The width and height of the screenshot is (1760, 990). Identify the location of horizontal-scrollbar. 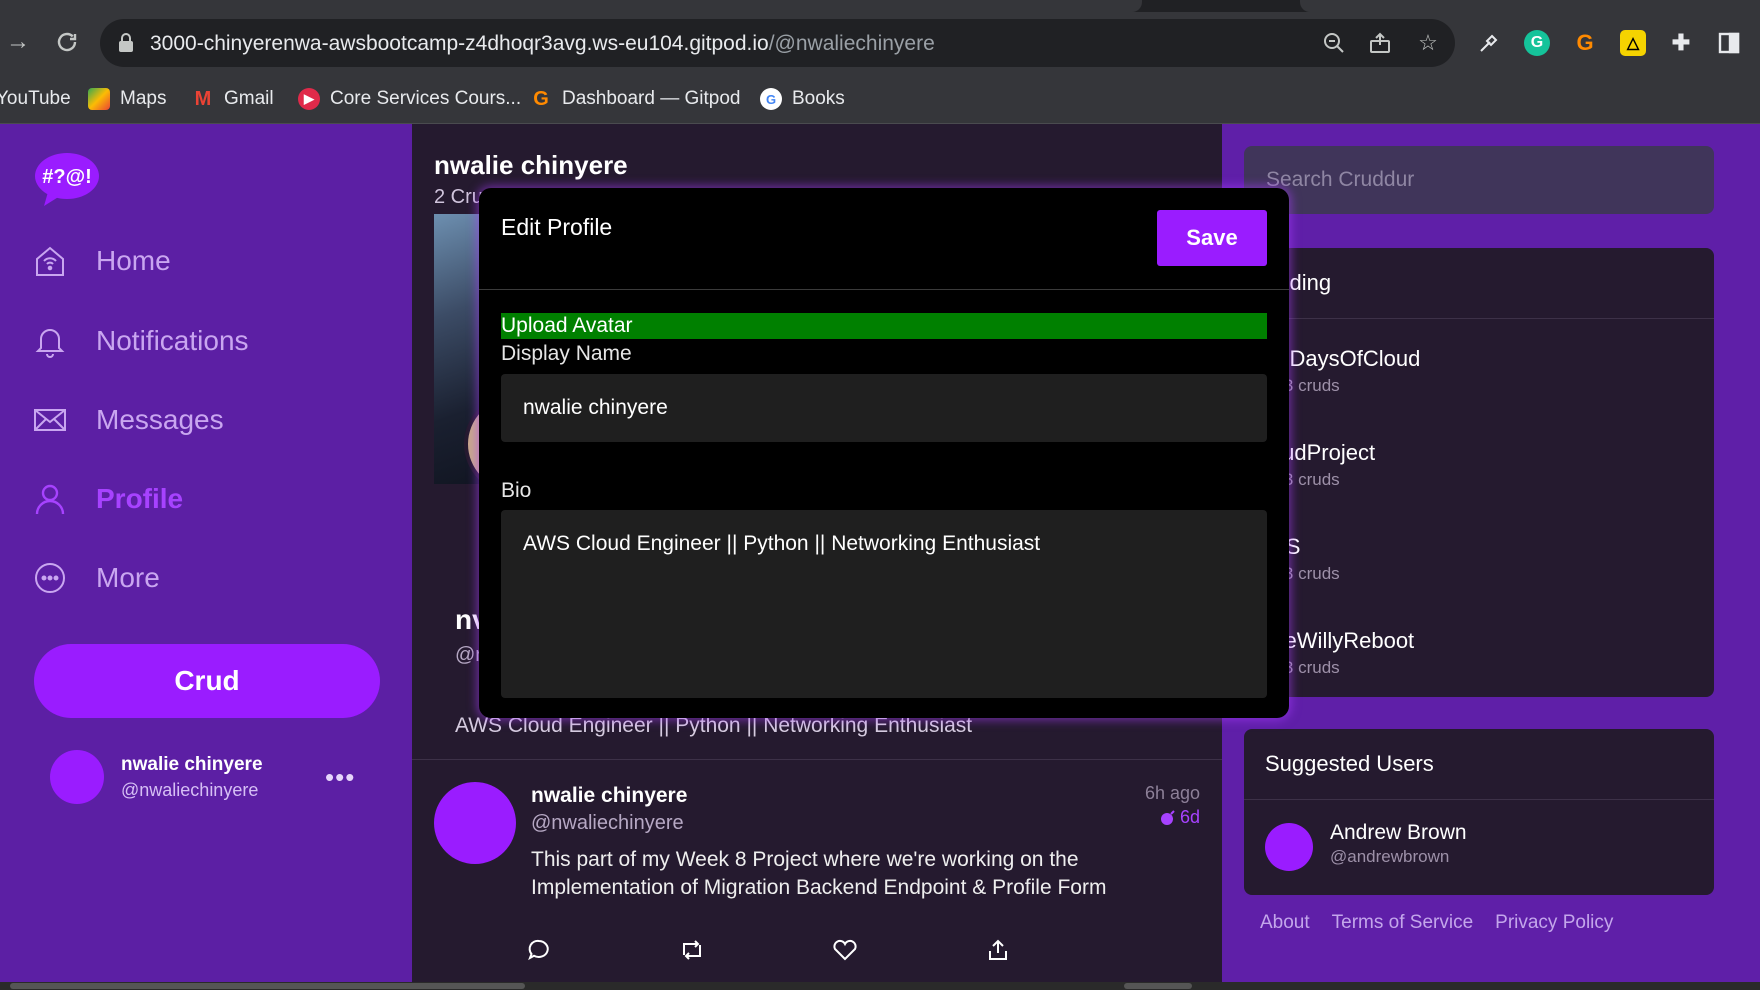
(880, 986).